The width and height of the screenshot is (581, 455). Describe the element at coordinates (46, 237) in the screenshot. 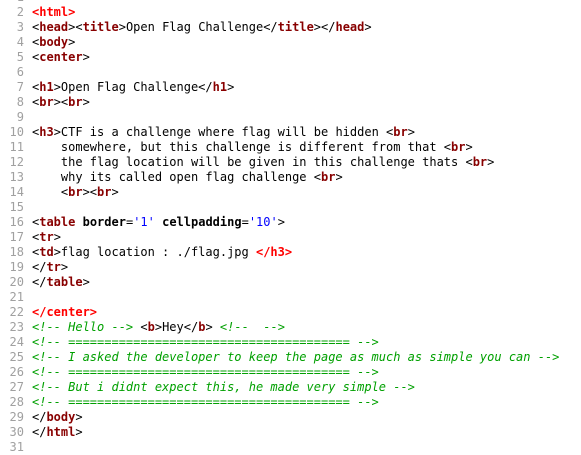

I see `line-code: <tr>` at that location.